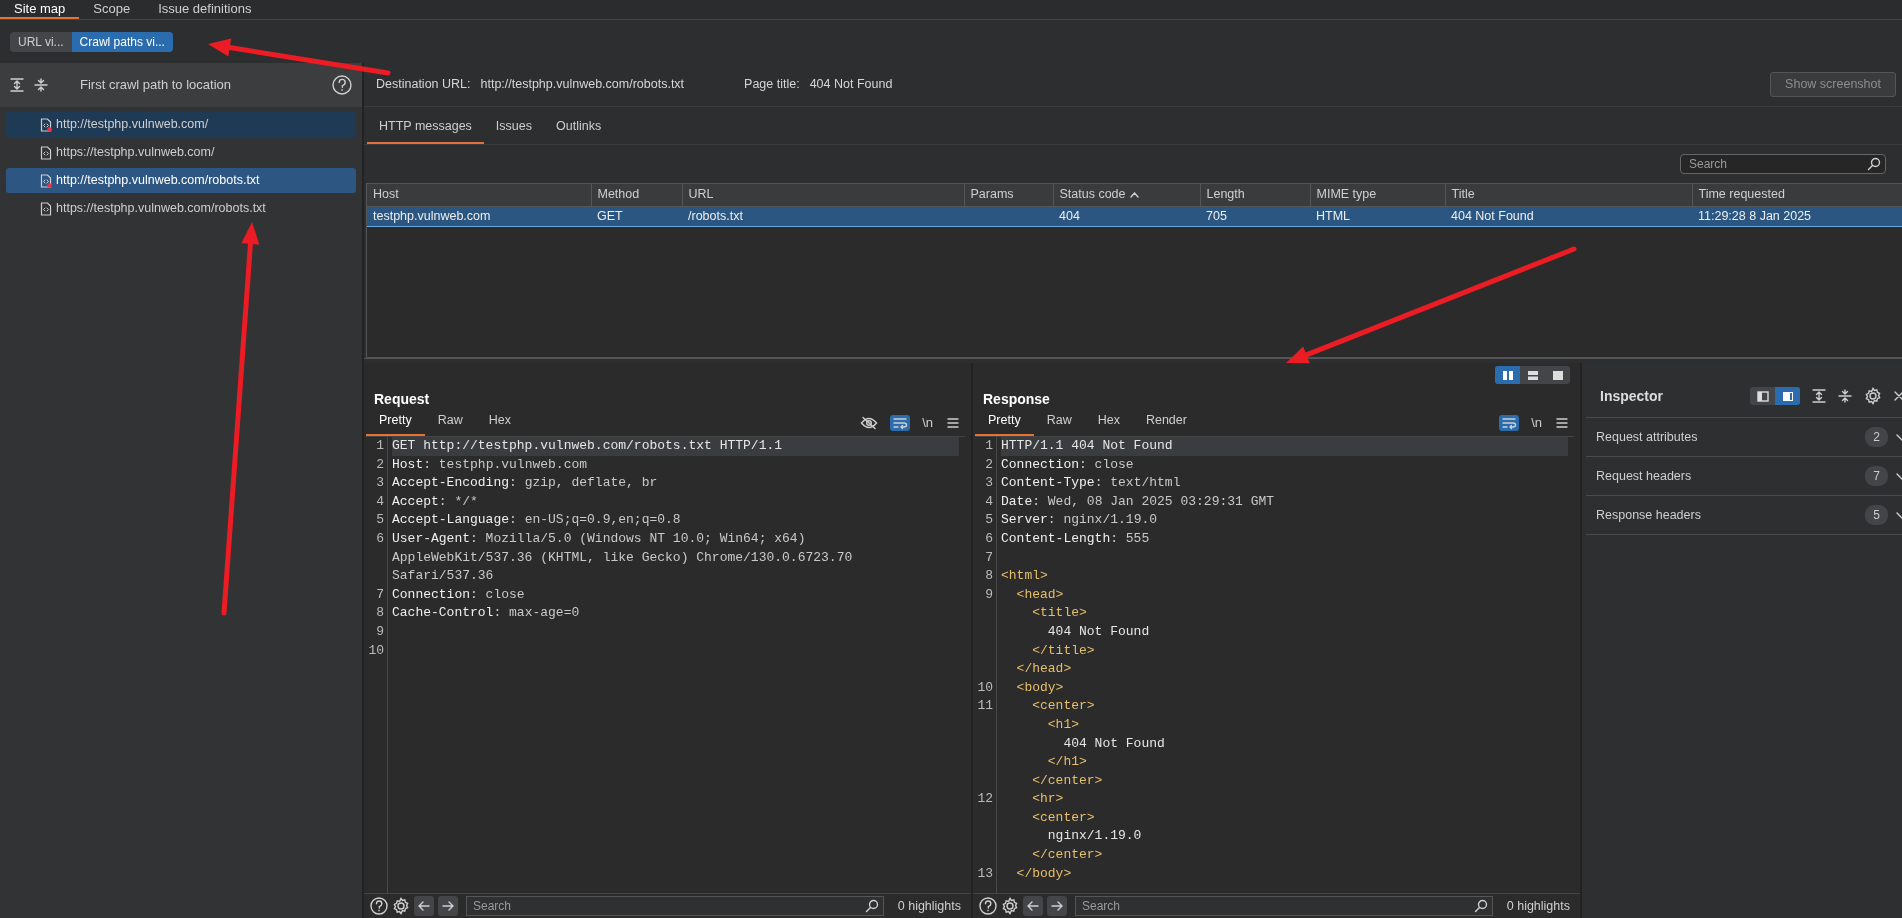 The height and width of the screenshot is (918, 1902). I want to click on panel-title: First crawl path to location, so click(156, 85).